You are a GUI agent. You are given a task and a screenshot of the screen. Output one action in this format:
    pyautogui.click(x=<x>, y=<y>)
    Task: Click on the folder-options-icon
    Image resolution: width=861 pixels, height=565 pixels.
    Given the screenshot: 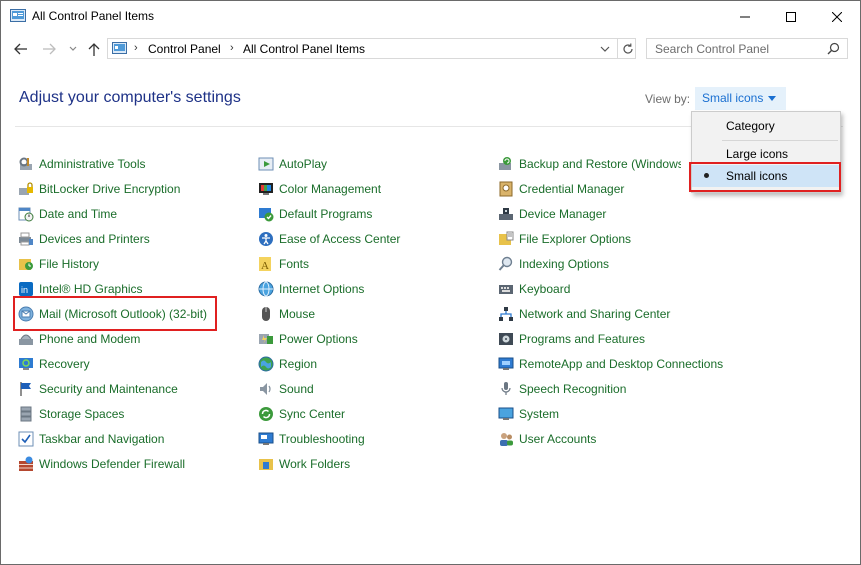 What is the action you would take?
    pyautogui.click(x=506, y=239)
    